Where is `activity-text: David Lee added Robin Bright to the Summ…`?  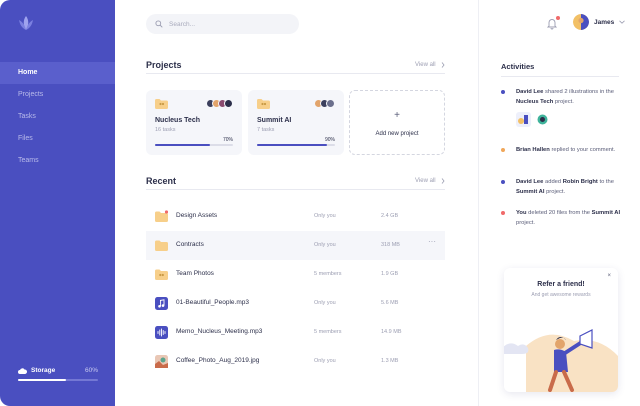 activity-text: David Lee added Robin Bright to the Summ… is located at coordinates (571, 187).